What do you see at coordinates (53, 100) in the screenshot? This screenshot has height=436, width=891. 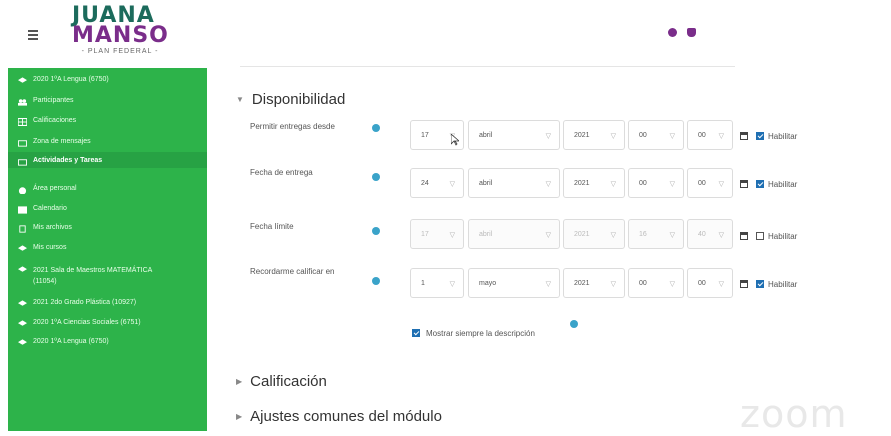 I see `sidebar-item-label: Participantes` at bounding box center [53, 100].